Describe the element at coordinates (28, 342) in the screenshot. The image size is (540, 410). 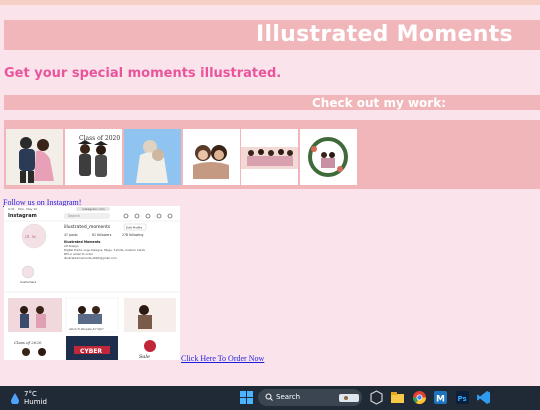
I see `ig-post-caption: Class of 2020` at that location.